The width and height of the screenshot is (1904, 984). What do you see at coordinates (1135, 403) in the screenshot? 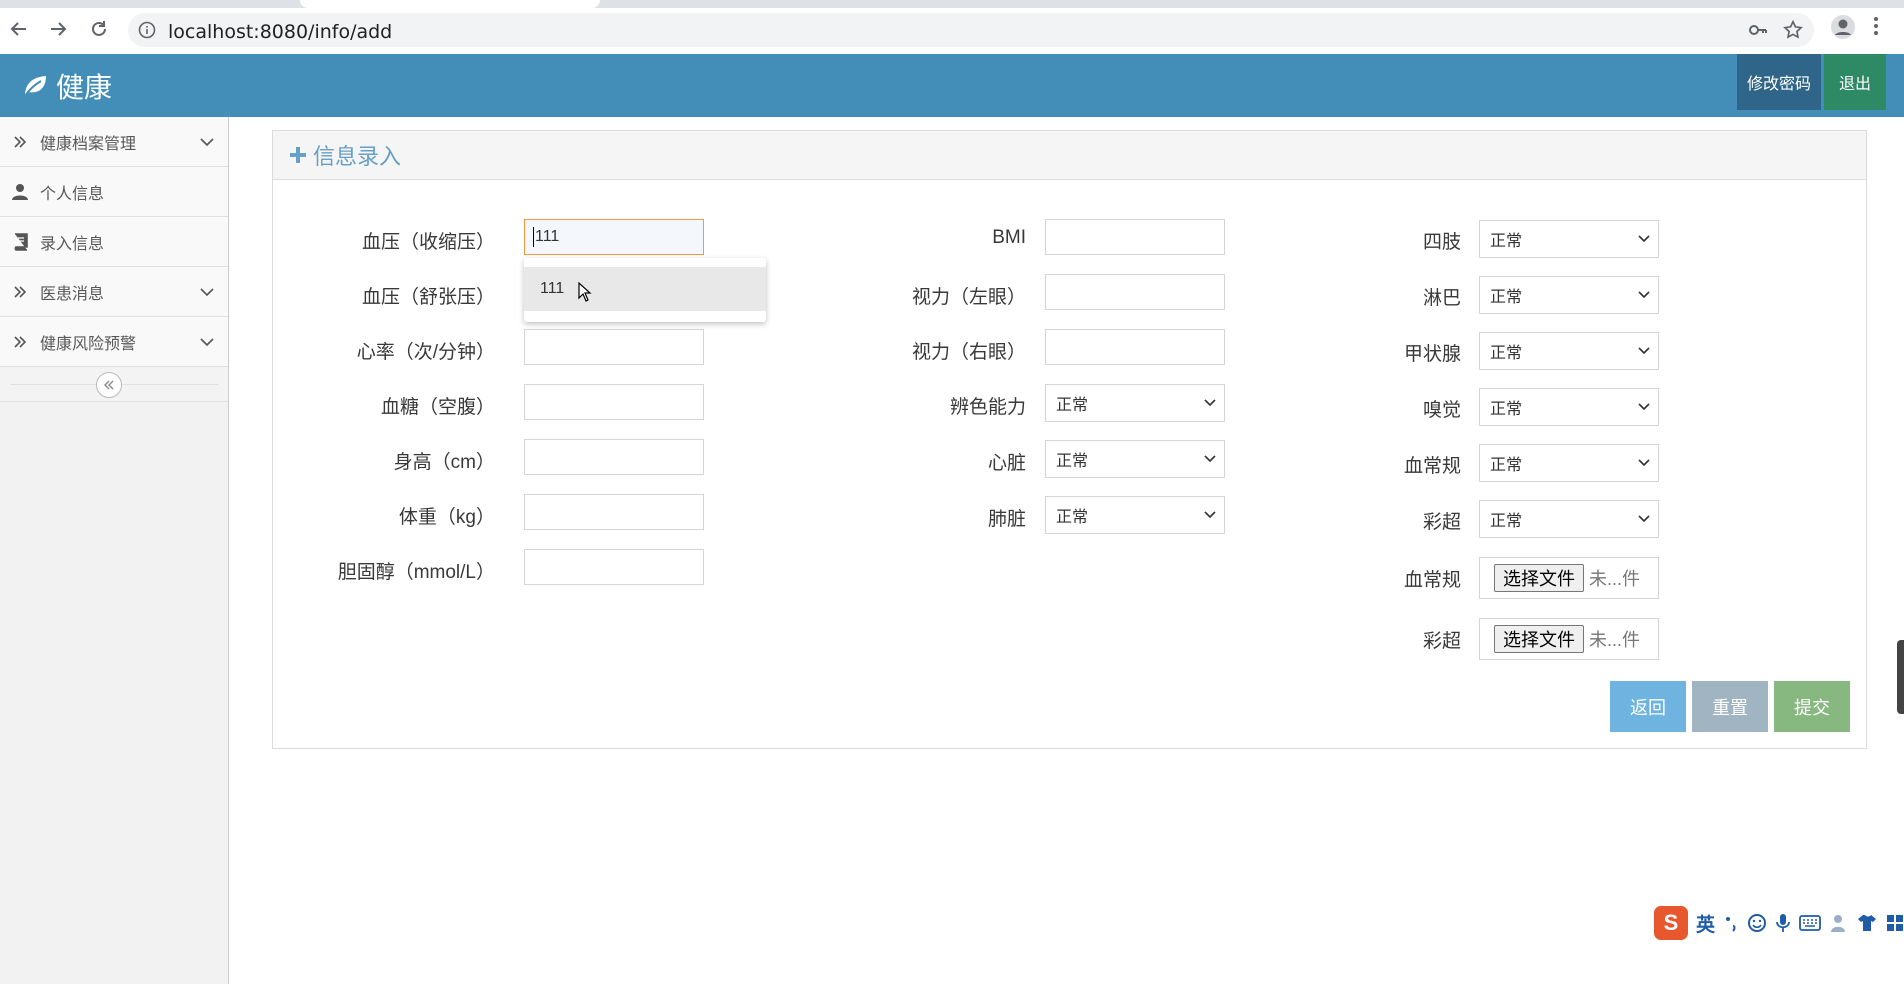
I see `color-vision-select: 正常` at bounding box center [1135, 403].